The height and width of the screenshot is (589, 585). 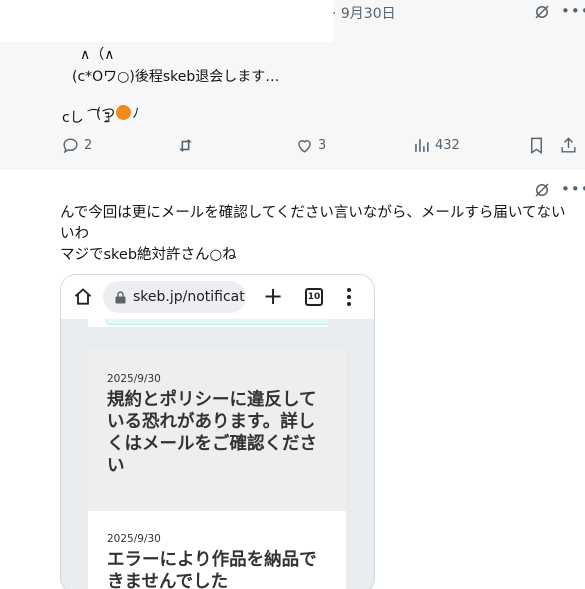 I want to click on share-button, so click(x=568, y=145).